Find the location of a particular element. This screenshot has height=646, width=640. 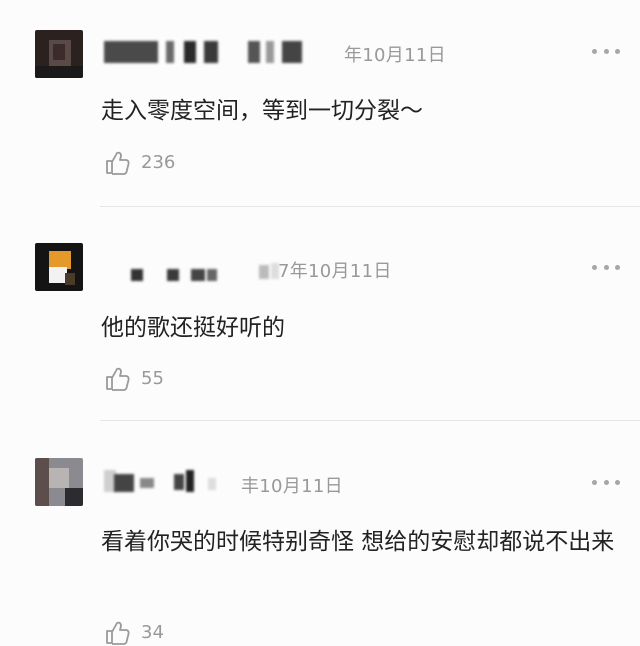

like-count: 55 is located at coordinates (152, 378).